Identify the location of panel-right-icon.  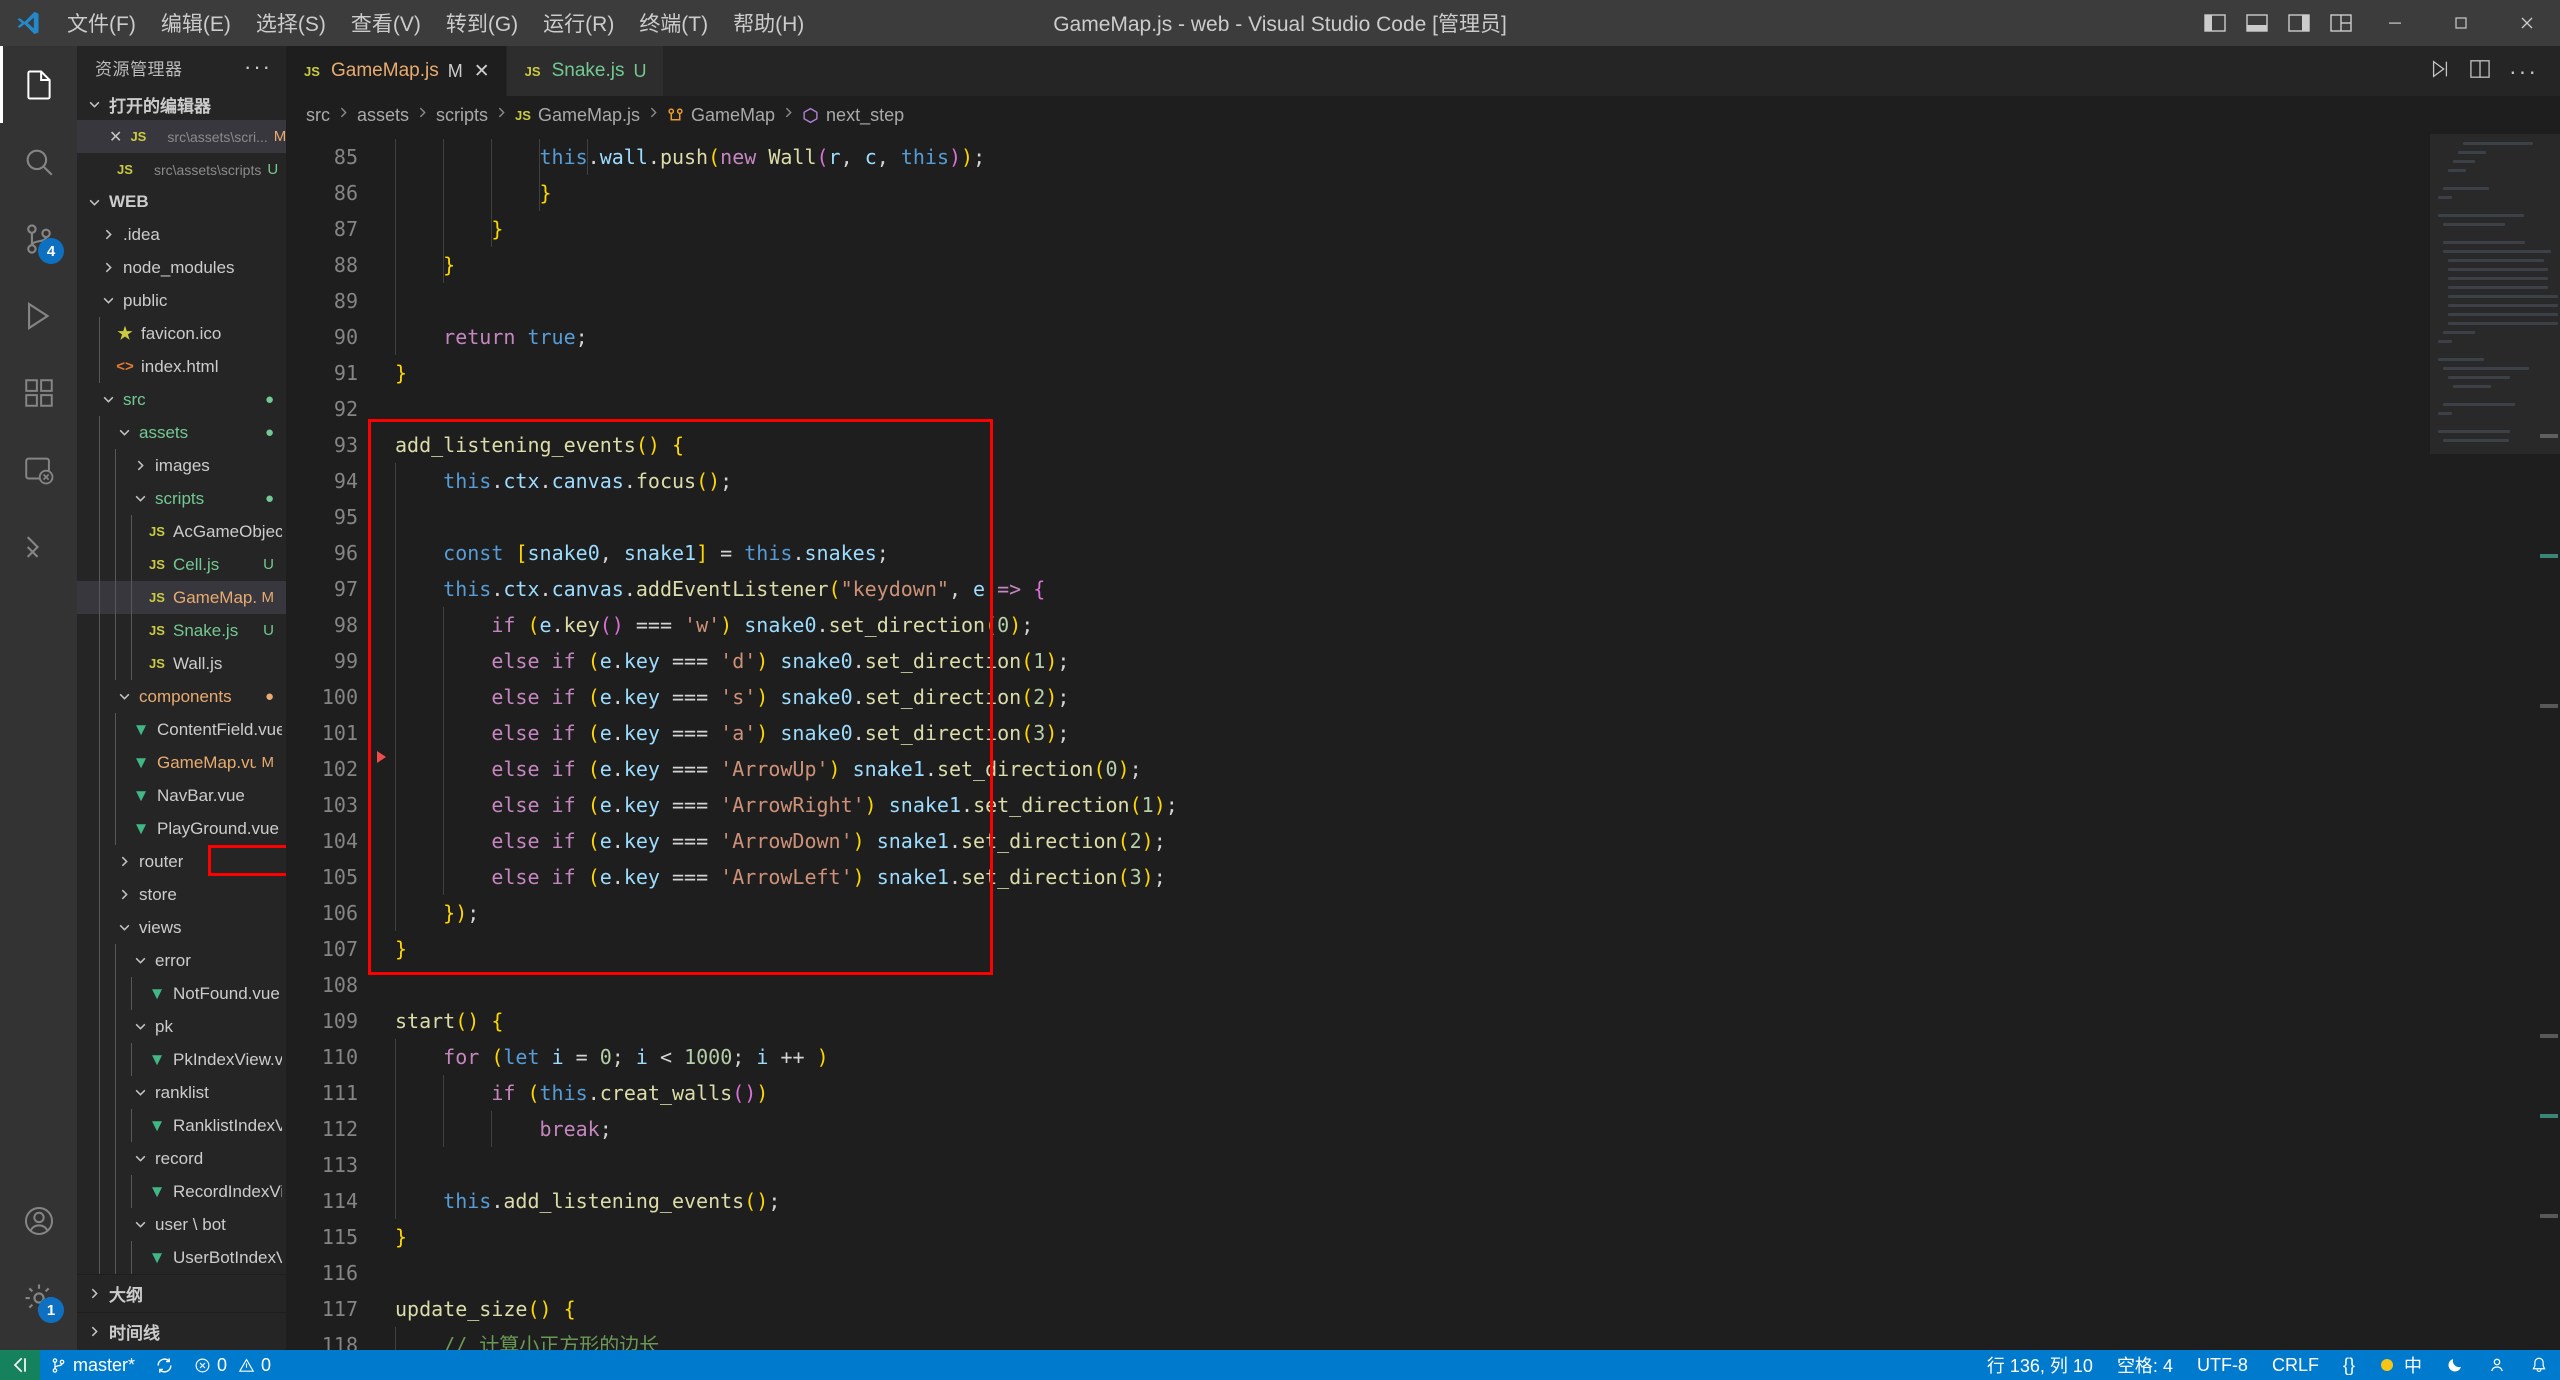
(2299, 23).